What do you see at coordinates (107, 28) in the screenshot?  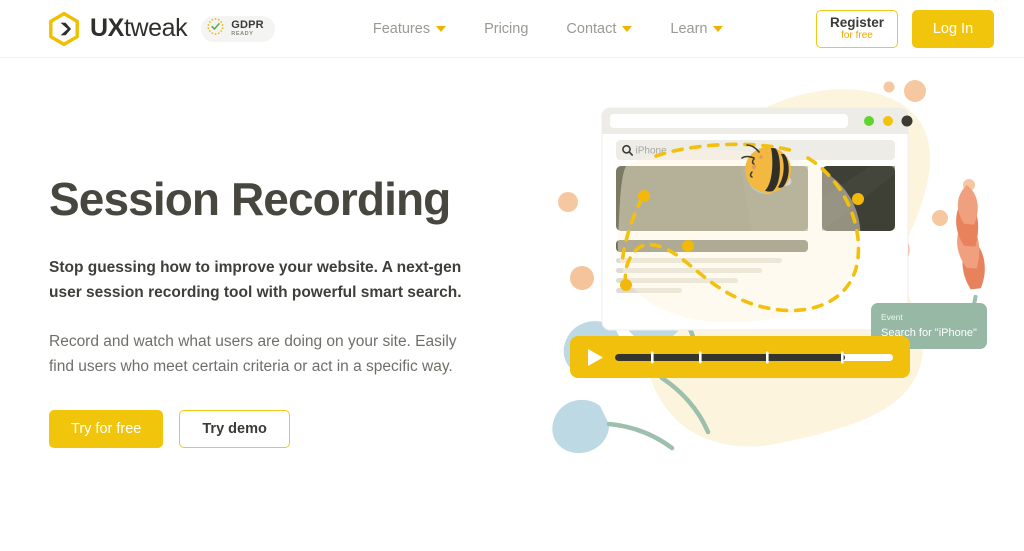 I see `brand-name-bold: UX` at bounding box center [107, 28].